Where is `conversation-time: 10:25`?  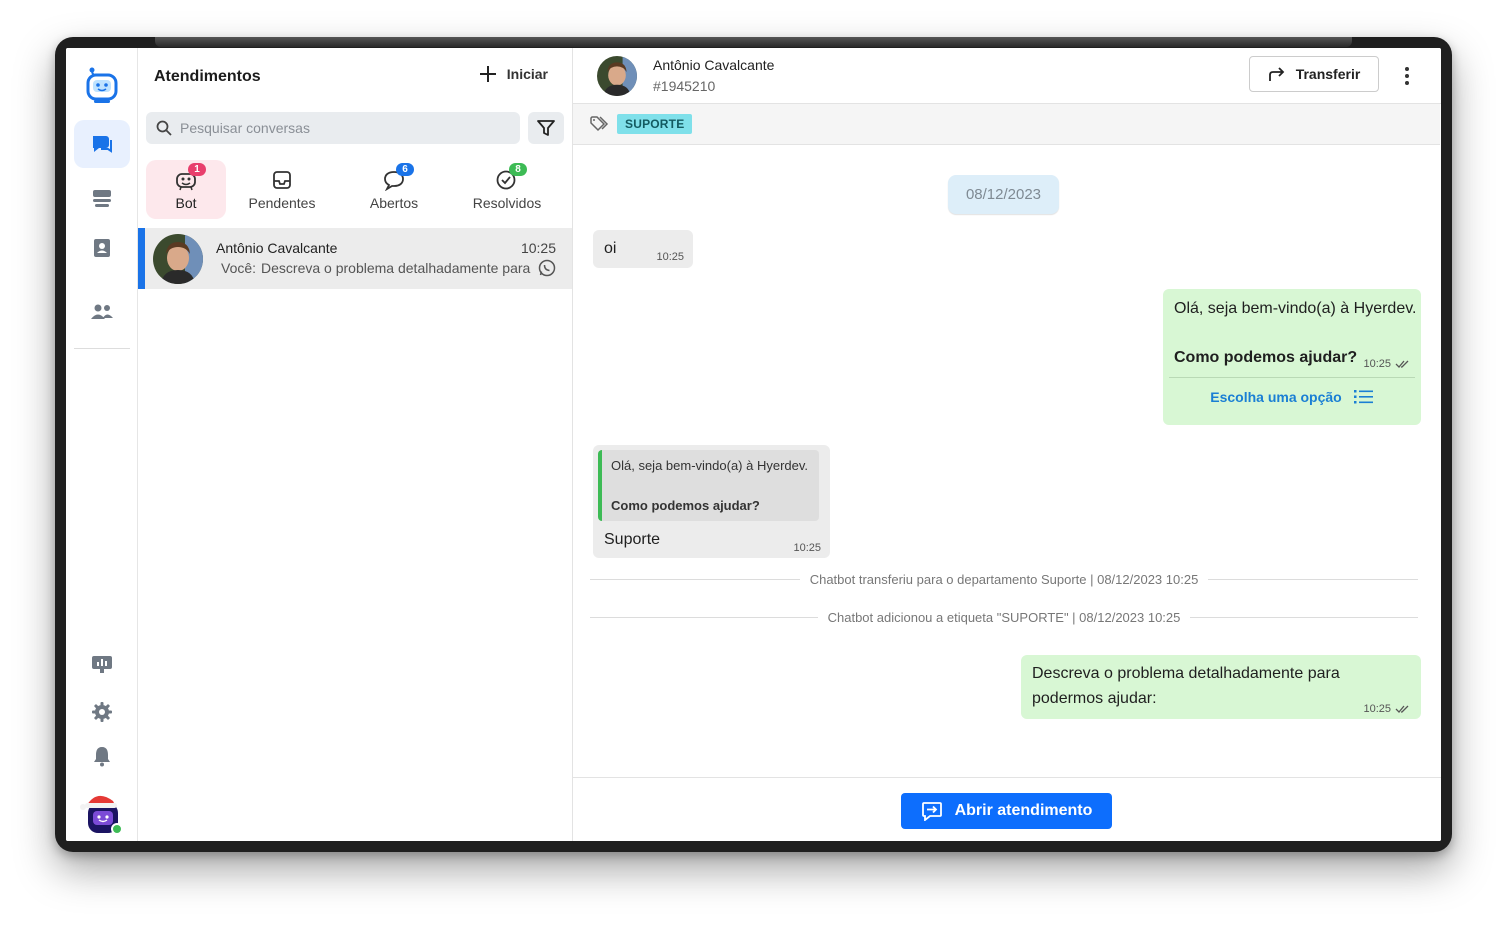
conversation-time: 10:25 is located at coordinates (538, 248).